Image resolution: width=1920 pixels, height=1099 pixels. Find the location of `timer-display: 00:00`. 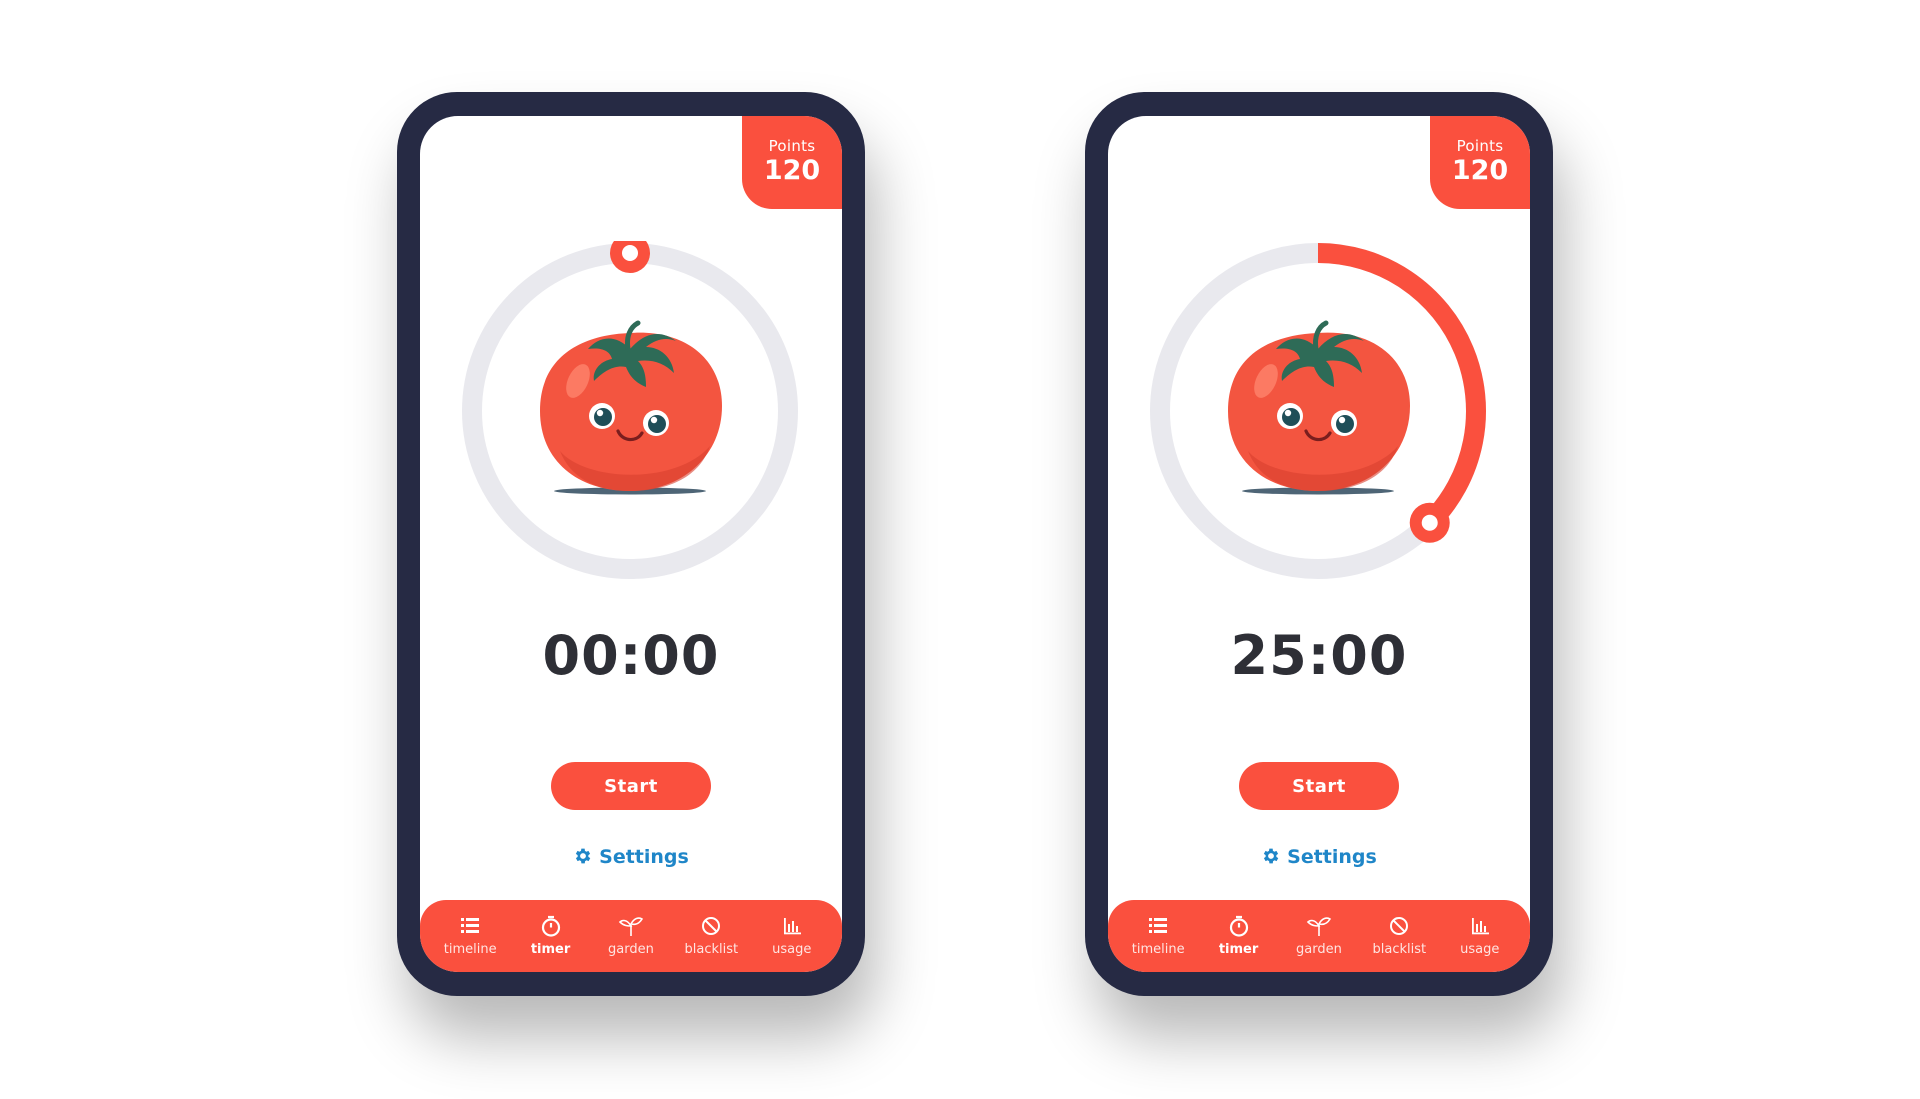

timer-display: 00:00 is located at coordinates (631, 655).